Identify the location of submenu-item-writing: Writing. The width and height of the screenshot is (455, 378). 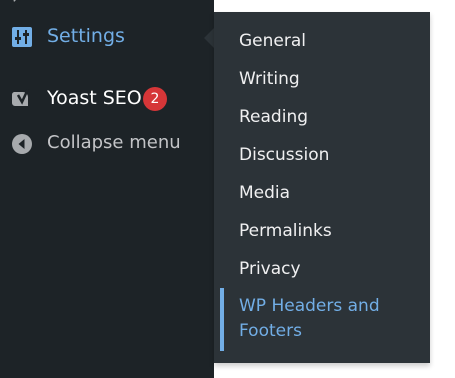
(269, 79).